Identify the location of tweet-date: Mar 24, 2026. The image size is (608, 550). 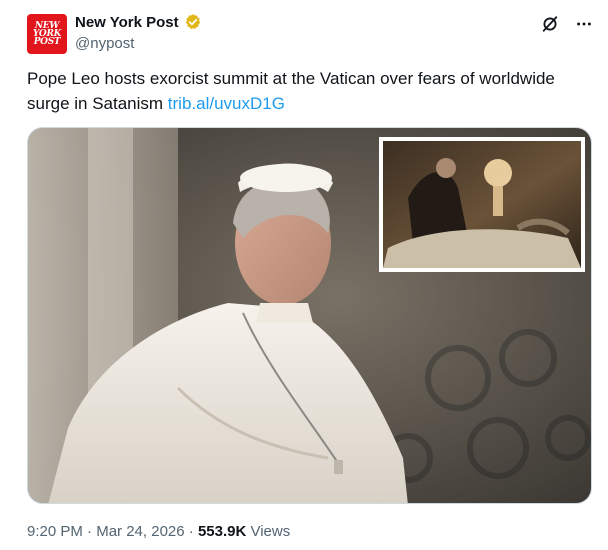
(140, 531).